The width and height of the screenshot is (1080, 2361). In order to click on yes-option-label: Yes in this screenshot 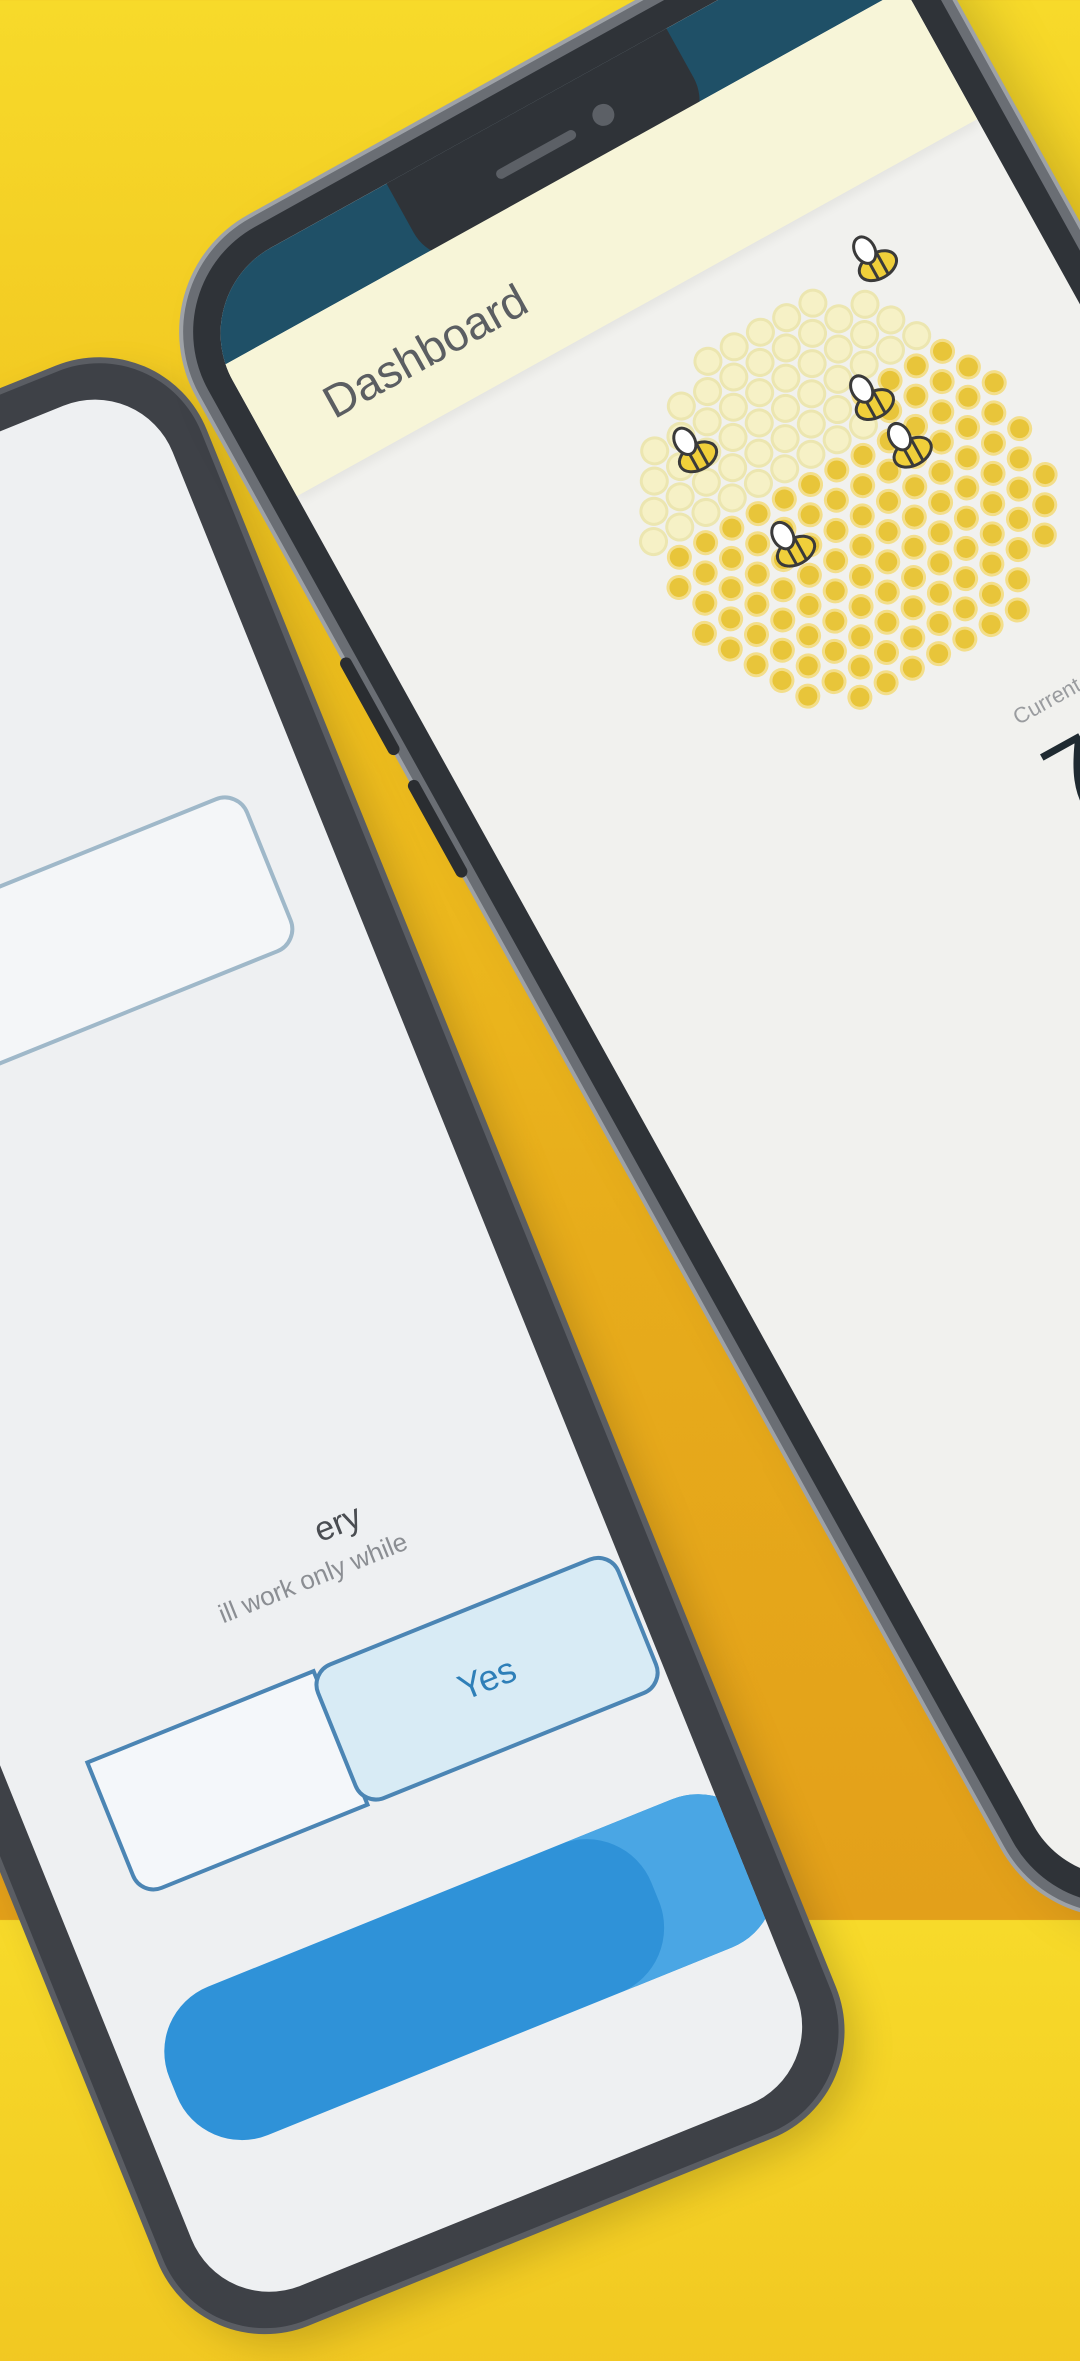, I will do `click(486, 1678)`.